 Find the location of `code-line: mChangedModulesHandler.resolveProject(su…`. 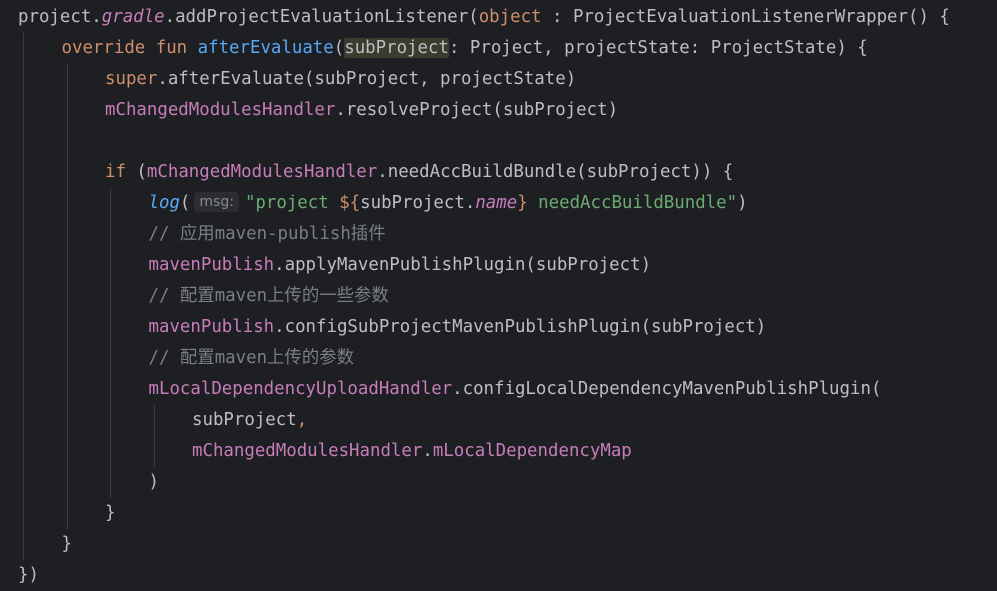

code-line: mChangedModulesHandler.resolveProject(su… is located at coordinates (361, 110).